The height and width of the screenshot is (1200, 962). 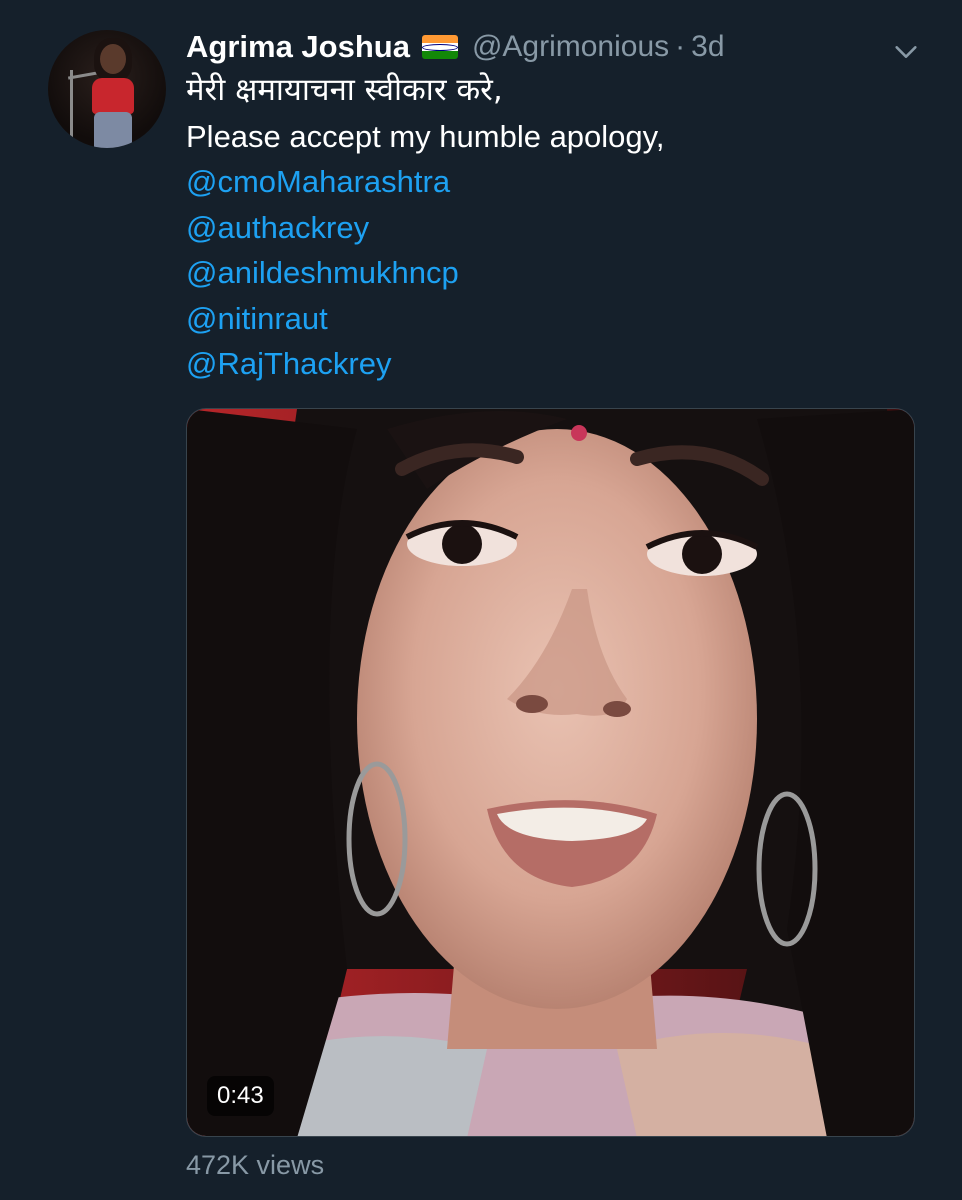 I want to click on mention-link: @cmoMaharashtra, so click(x=554, y=182).